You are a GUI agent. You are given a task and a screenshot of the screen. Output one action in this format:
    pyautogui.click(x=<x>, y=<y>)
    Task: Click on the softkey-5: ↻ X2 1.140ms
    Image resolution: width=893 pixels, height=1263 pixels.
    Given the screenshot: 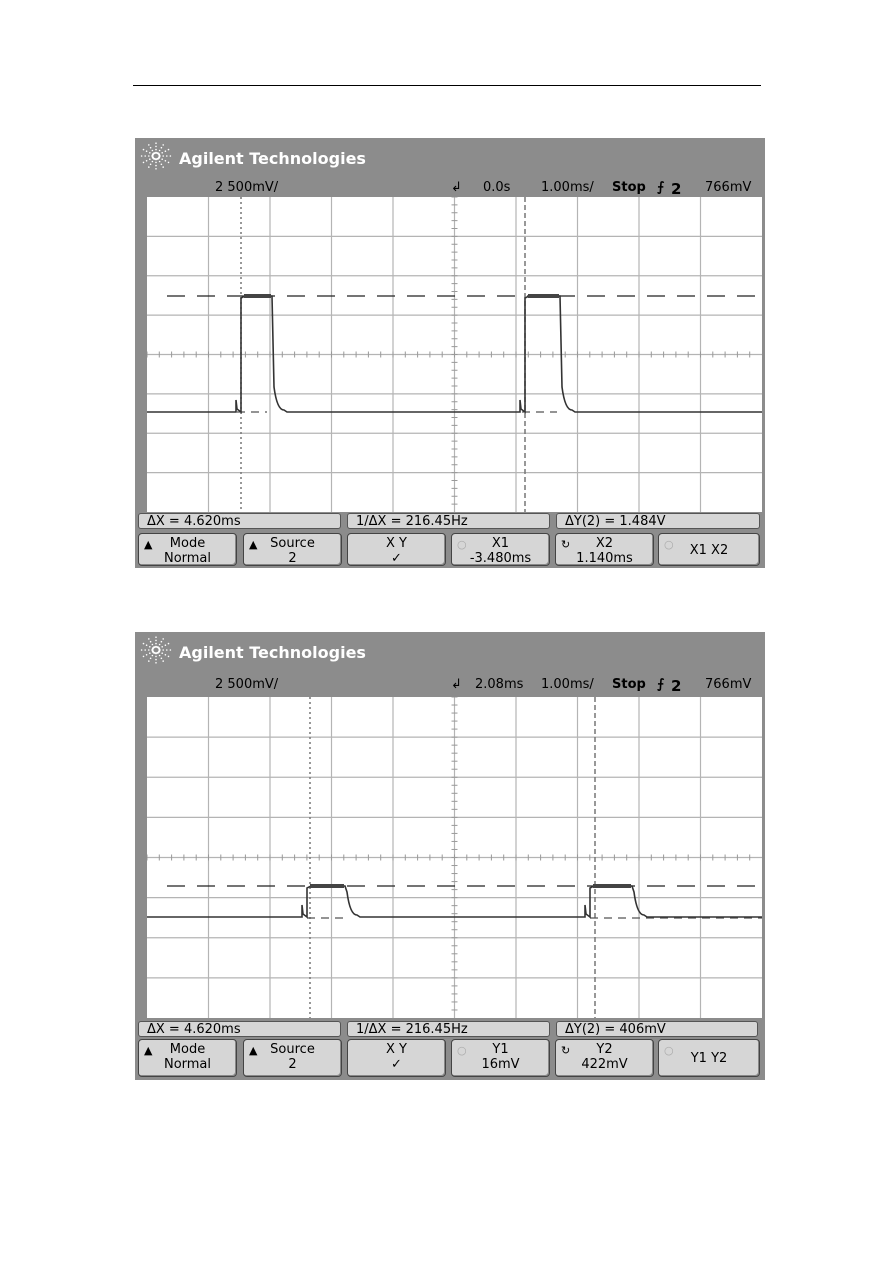 What is the action you would take?
    pyautogui.click(x=604, y=549)
    